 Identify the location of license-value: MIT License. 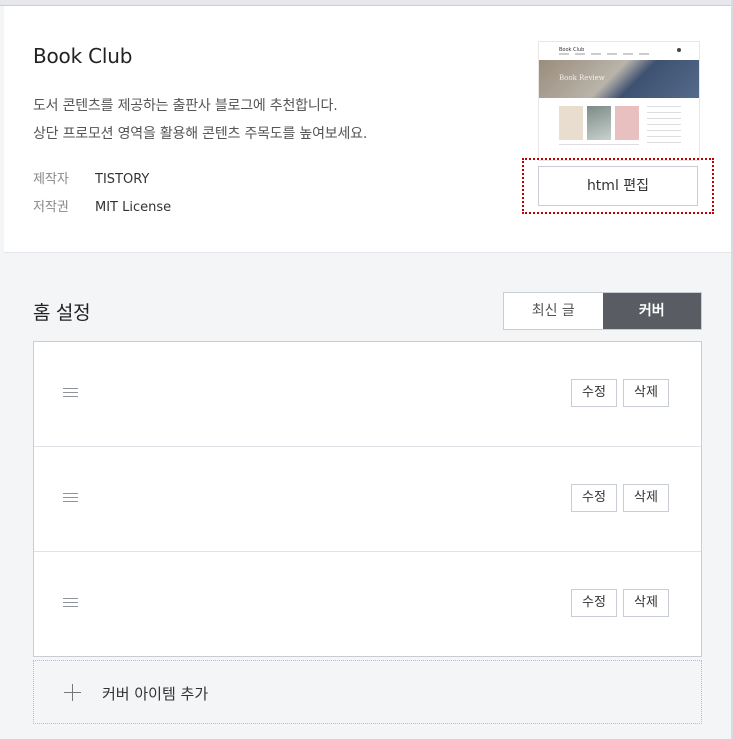
(133, 207).